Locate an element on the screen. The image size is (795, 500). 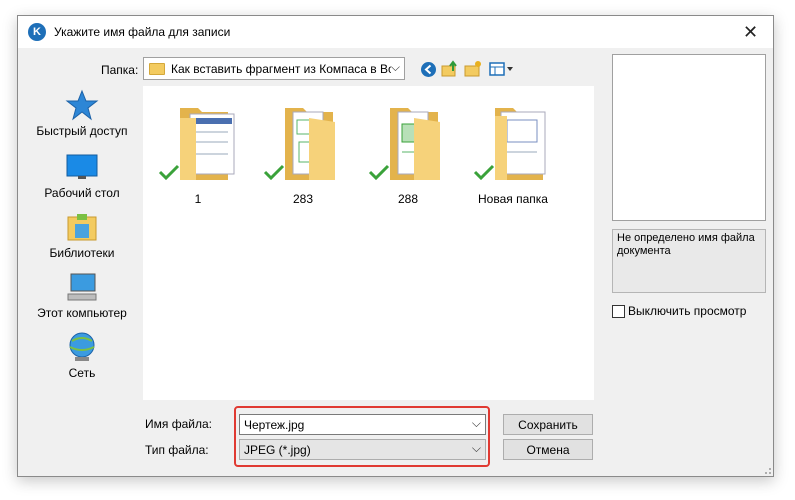
folder-item: 288 is located at coordinates (408, 154).